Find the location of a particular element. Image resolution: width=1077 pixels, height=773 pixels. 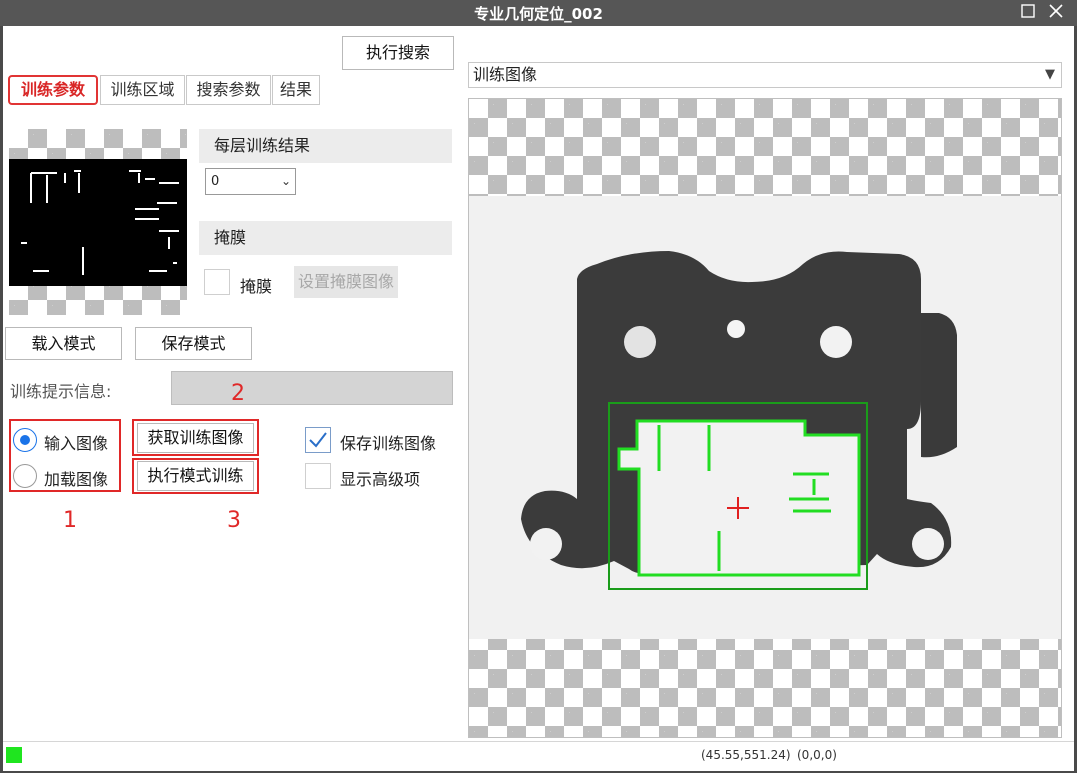

train-result-header: 每层训练结果 is located at coordinates (325, 146).